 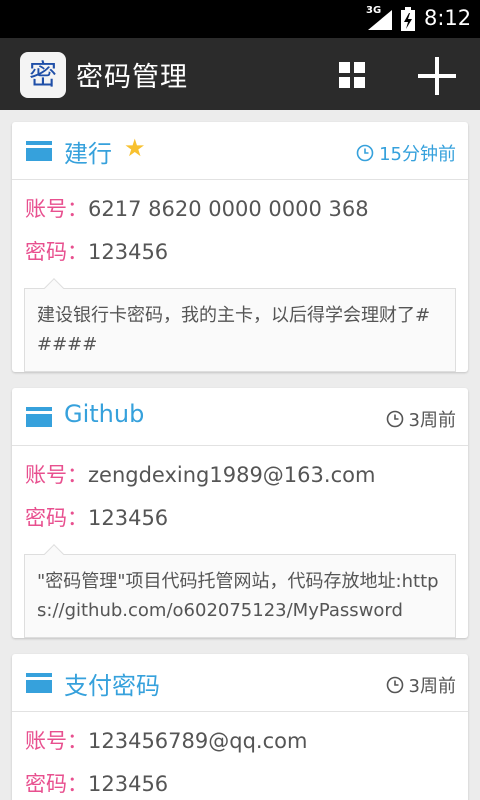 I want to click on grid-view-icon, so click(x=353, y=76).